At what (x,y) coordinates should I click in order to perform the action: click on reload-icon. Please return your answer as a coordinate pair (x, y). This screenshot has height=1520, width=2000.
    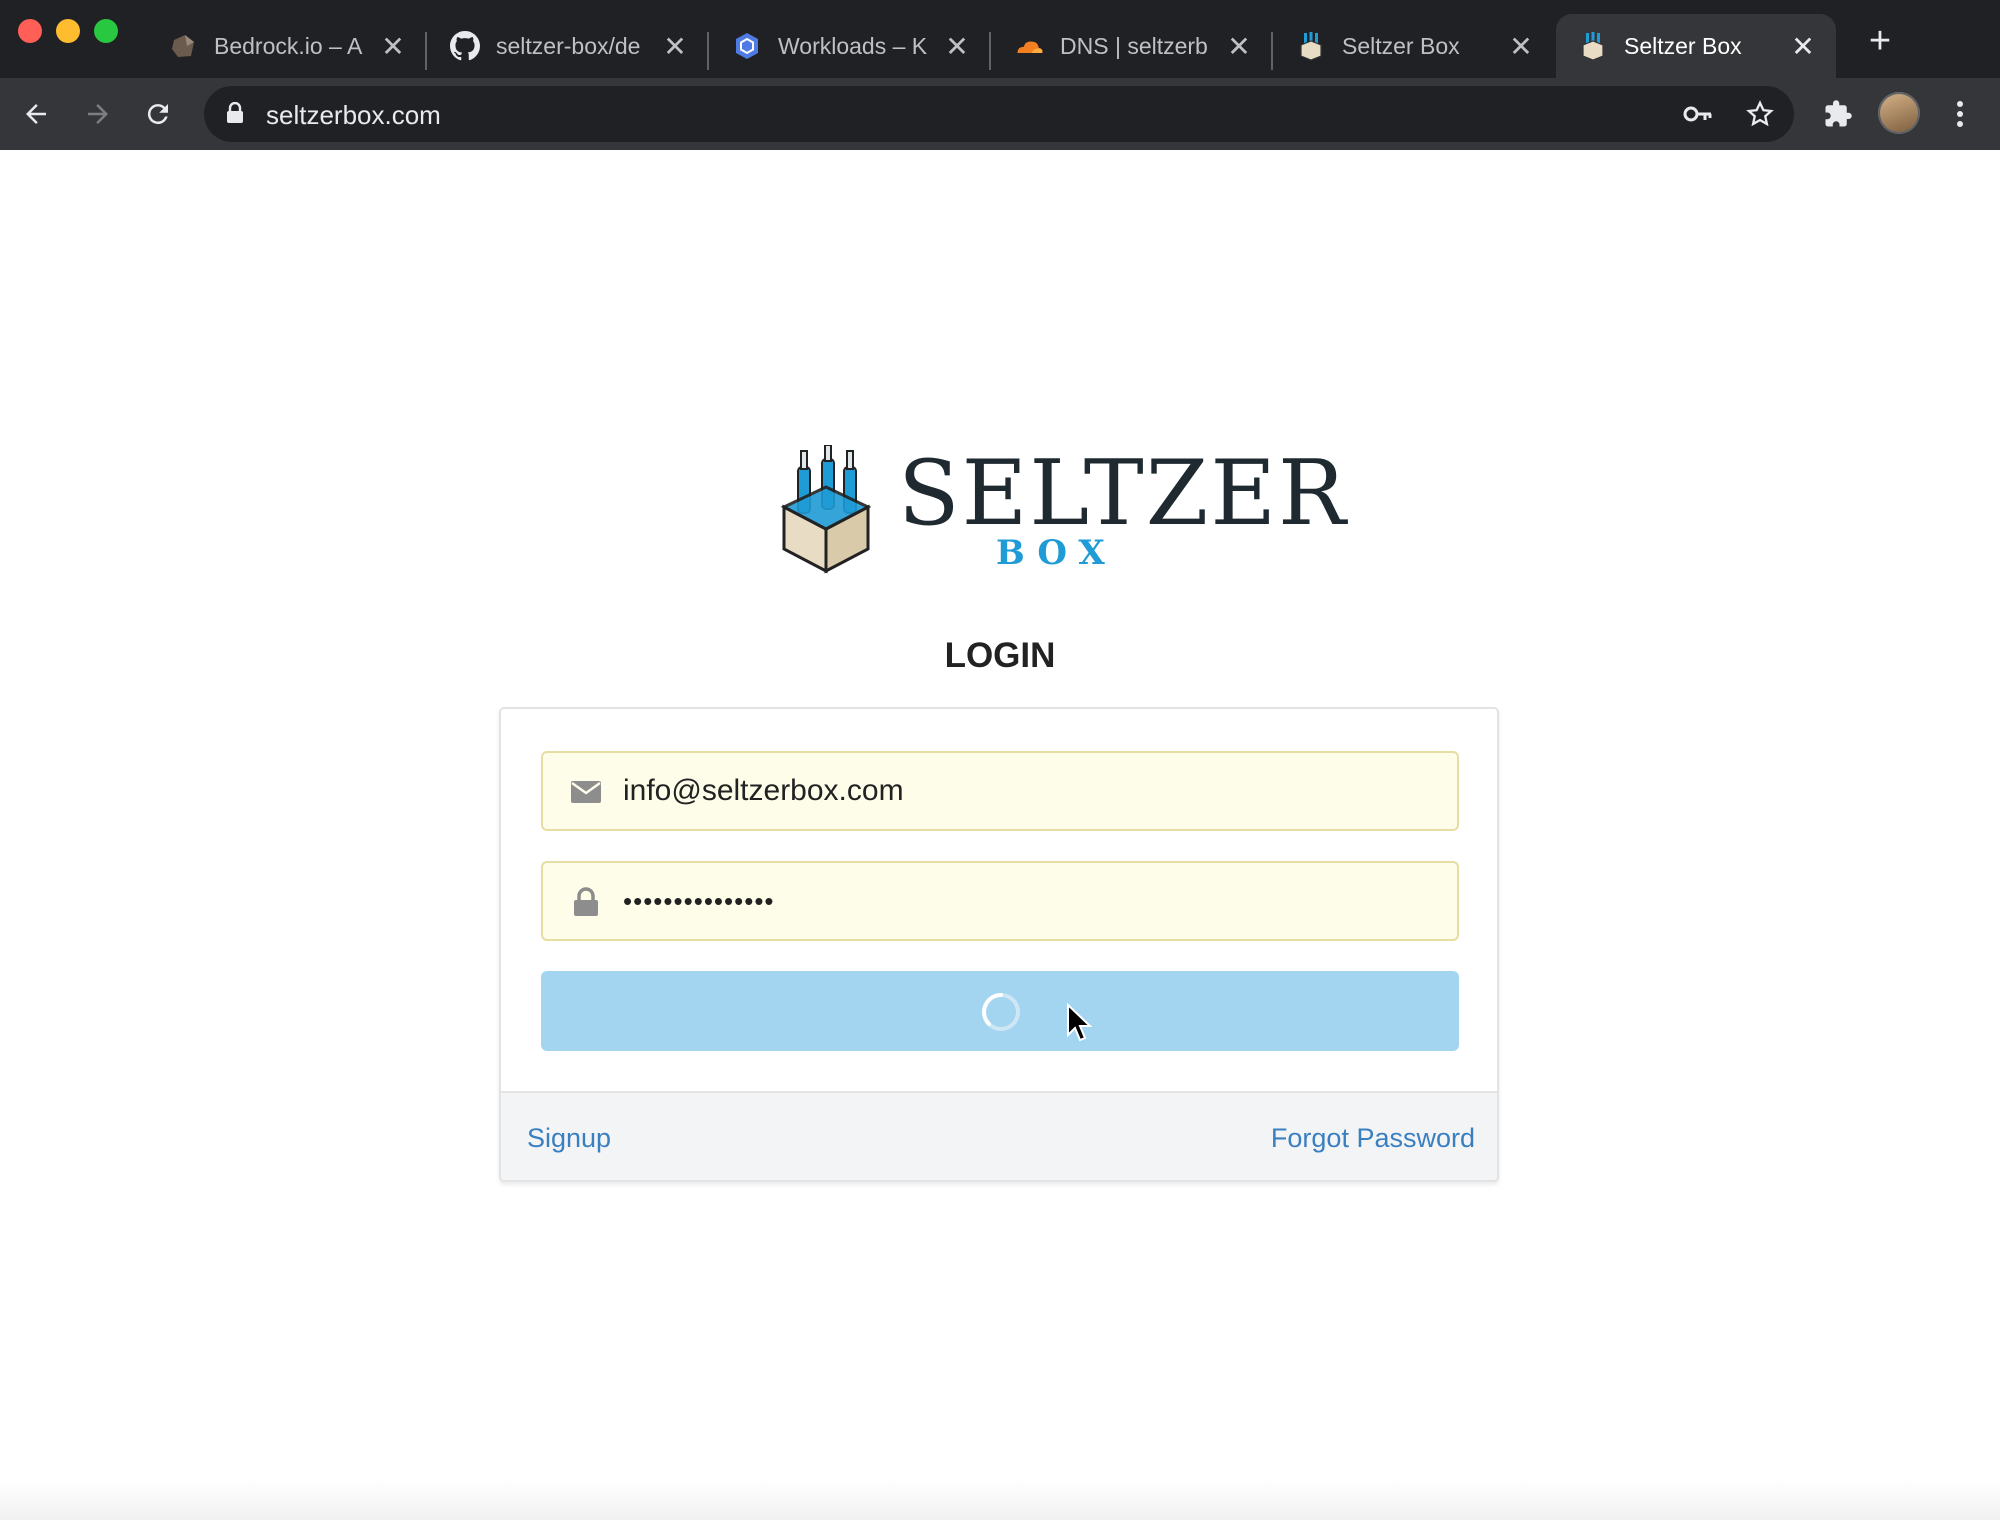
    Looking at the image, I should click on (158, 114).